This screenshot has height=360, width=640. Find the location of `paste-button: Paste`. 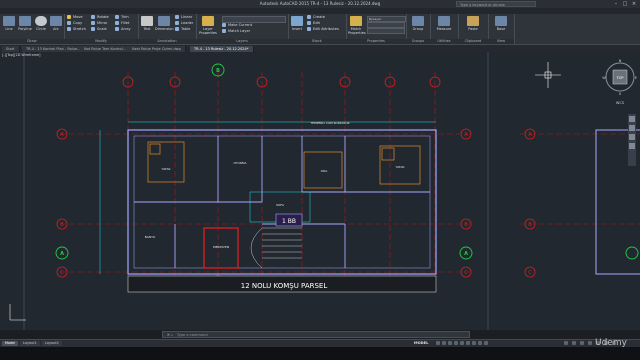

paste-button: Paste is located at coordinates (473, 23).